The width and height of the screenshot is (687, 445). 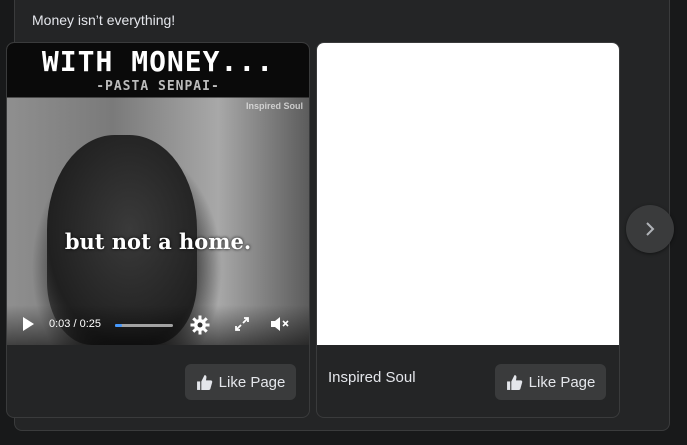 I want to click on expand-icon, so click(x=242, y=324).